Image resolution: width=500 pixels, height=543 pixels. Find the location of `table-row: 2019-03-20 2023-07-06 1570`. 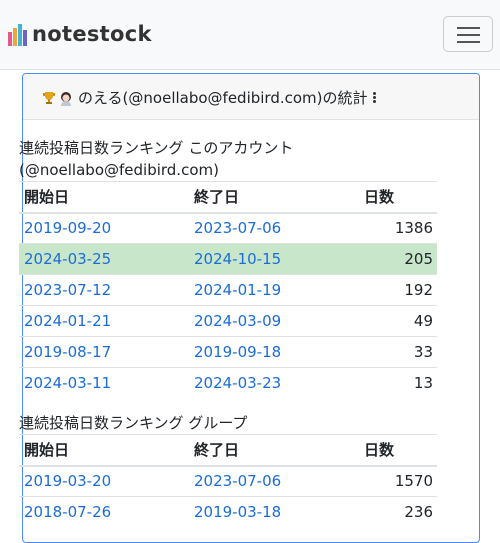

table-row: 2019-03-20 2023-07-06 1570 is located at coordinates (228, 481).